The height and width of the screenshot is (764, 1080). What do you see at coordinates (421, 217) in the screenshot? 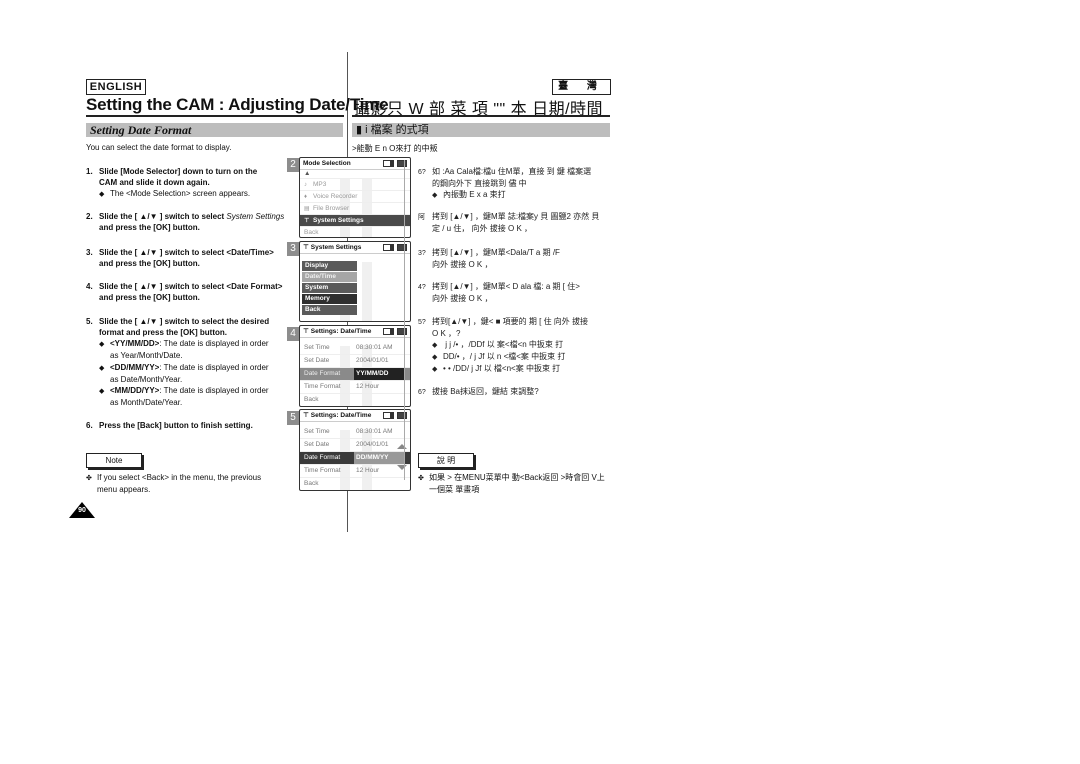
I see `step-number: 阿` at bounding box center [421, 217].